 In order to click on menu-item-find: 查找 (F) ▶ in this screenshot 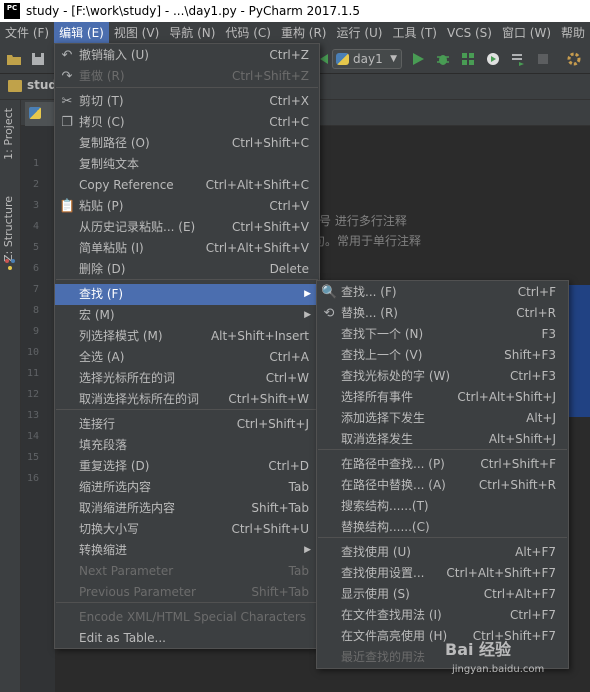, I will do `click(187, 294)`.